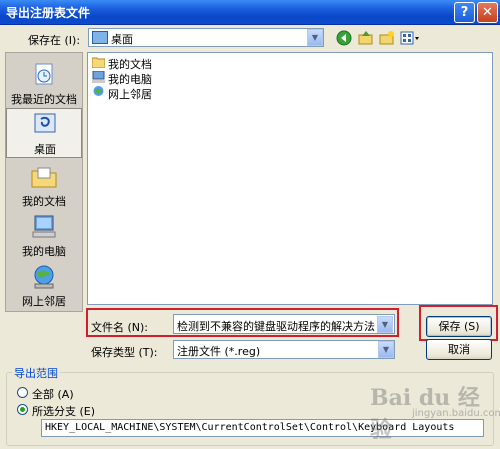  I want to click on save-in-value: 桌面, so click(122, 39).